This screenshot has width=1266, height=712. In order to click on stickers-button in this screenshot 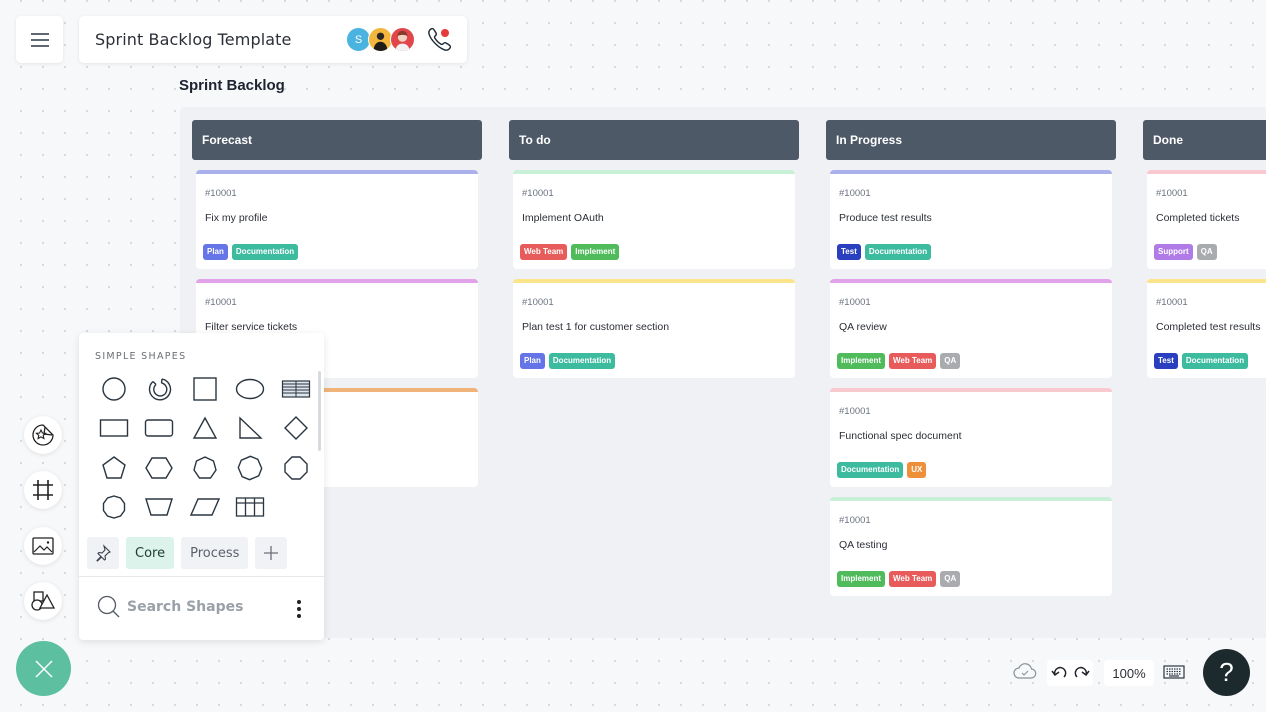, I will do `click(43, 435)`.